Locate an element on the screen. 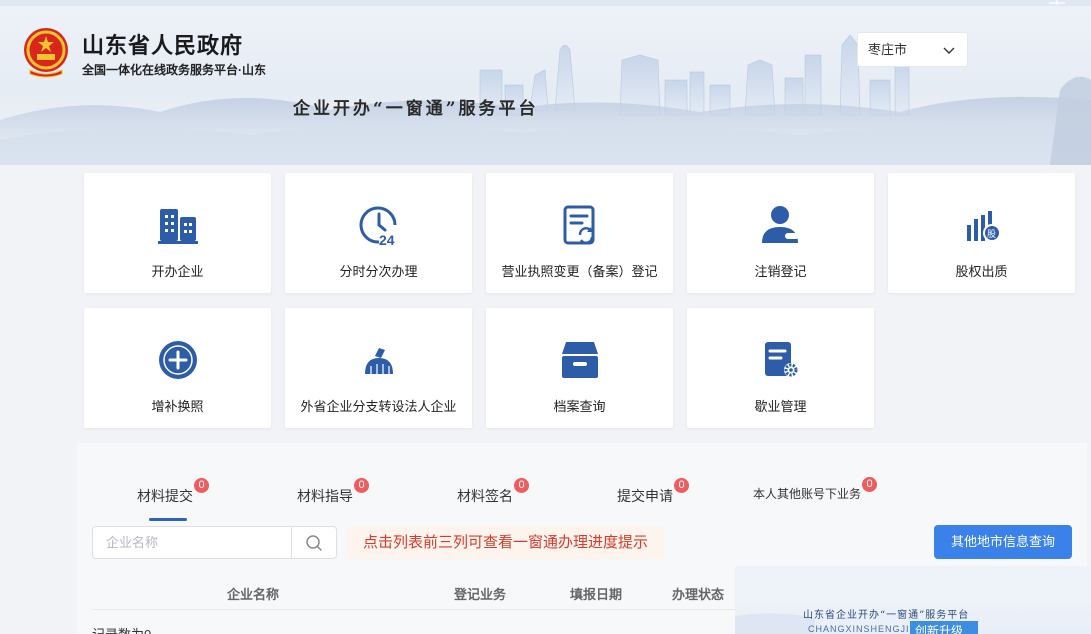 This screenshot has width=1091, height=634. tile-license-replacement: 增补换照 is located at coordinates (177, 368).